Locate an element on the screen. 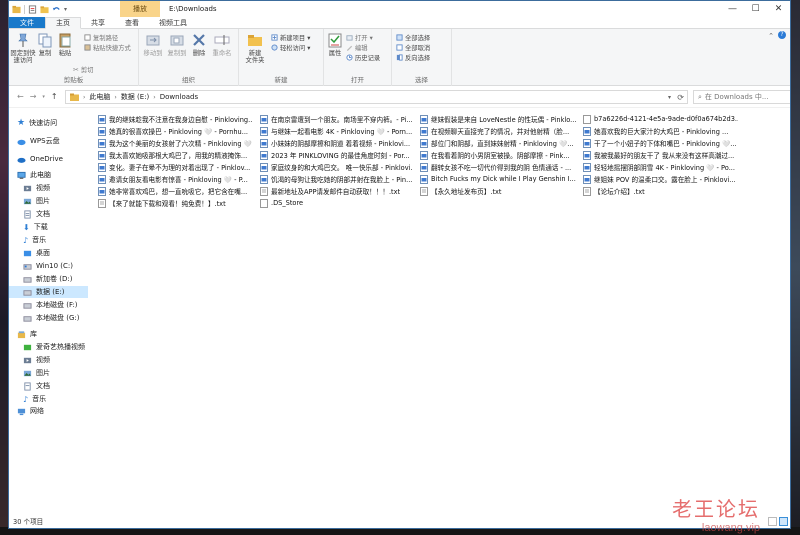 This screenshot has height=535, width=800. nav-desktop: 桌面 is located at coordinates (48, 253).